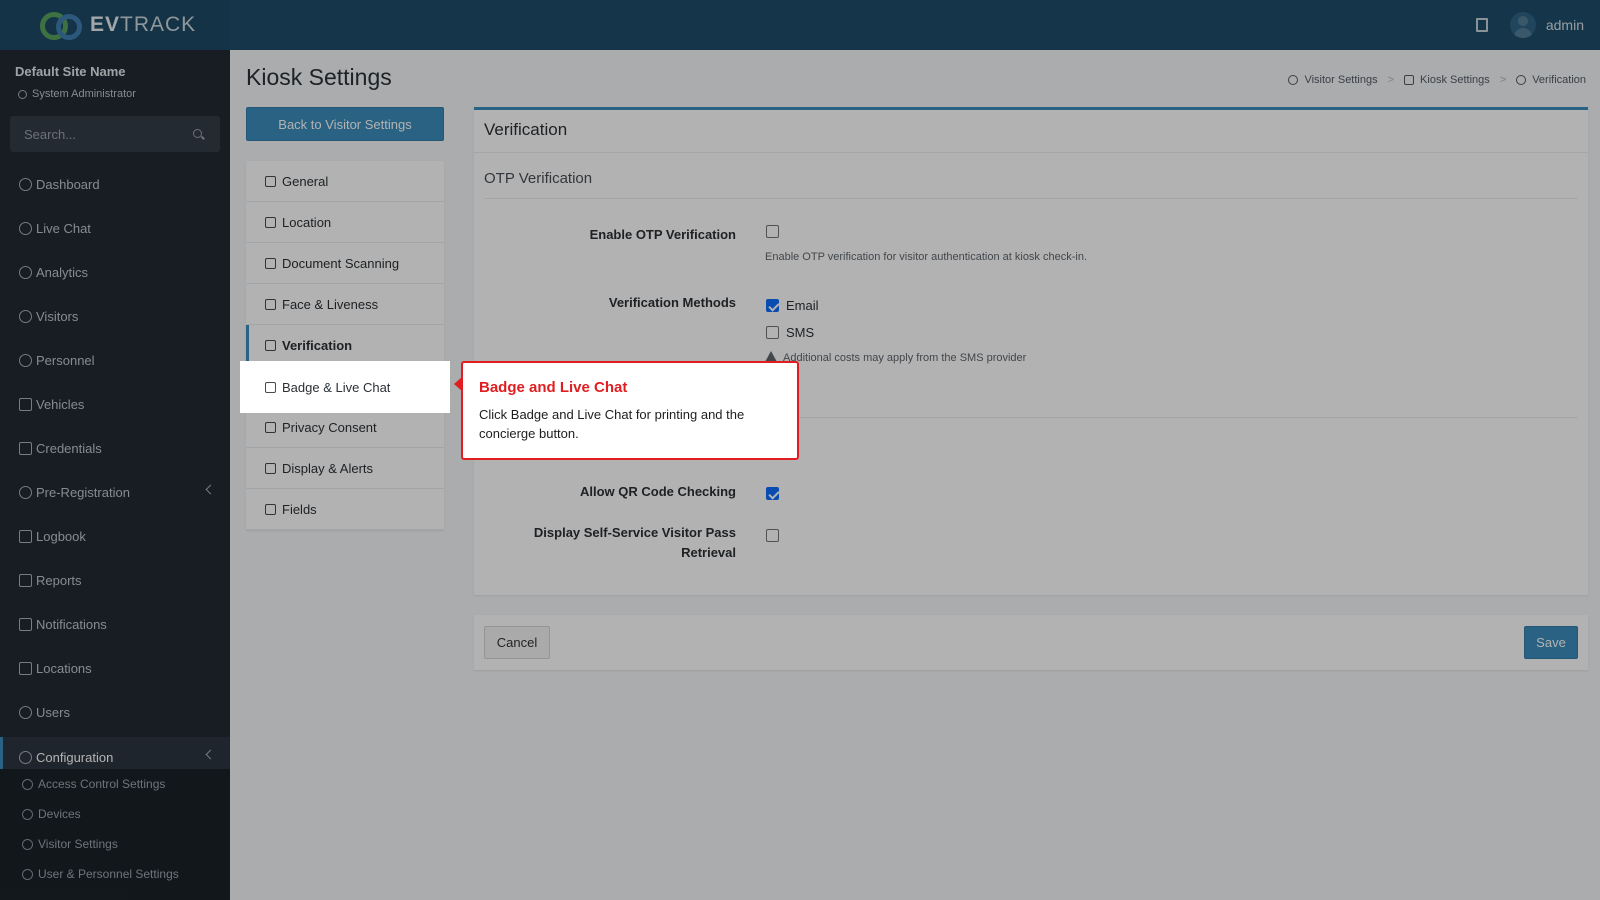 Image resolution: width=1600 pixels, height=900 pixels. I want to click on sidebar-item-locations: Locations, so click(115, 668).